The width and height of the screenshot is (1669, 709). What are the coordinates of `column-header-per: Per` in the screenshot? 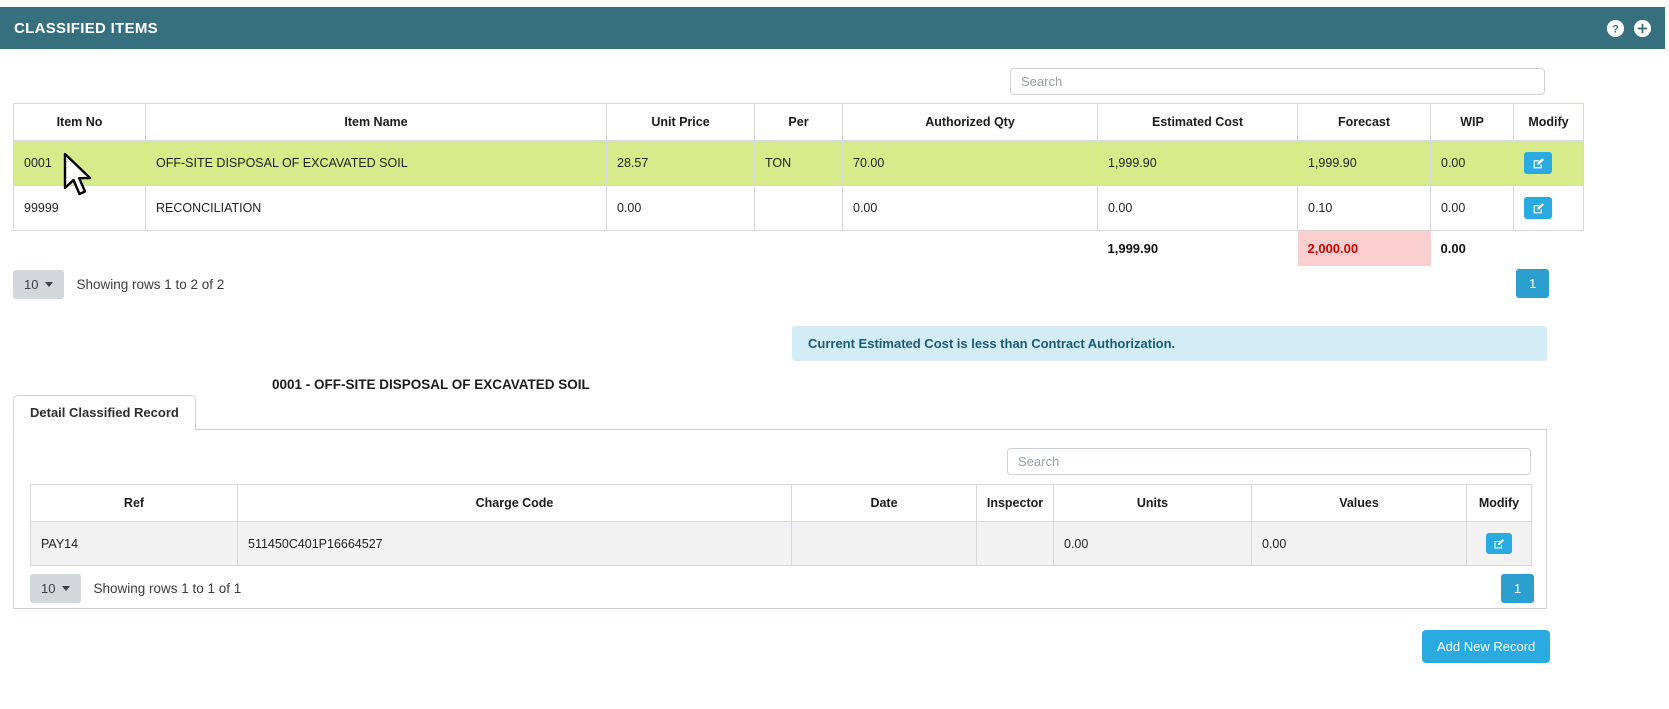 It's located at (798, 122).